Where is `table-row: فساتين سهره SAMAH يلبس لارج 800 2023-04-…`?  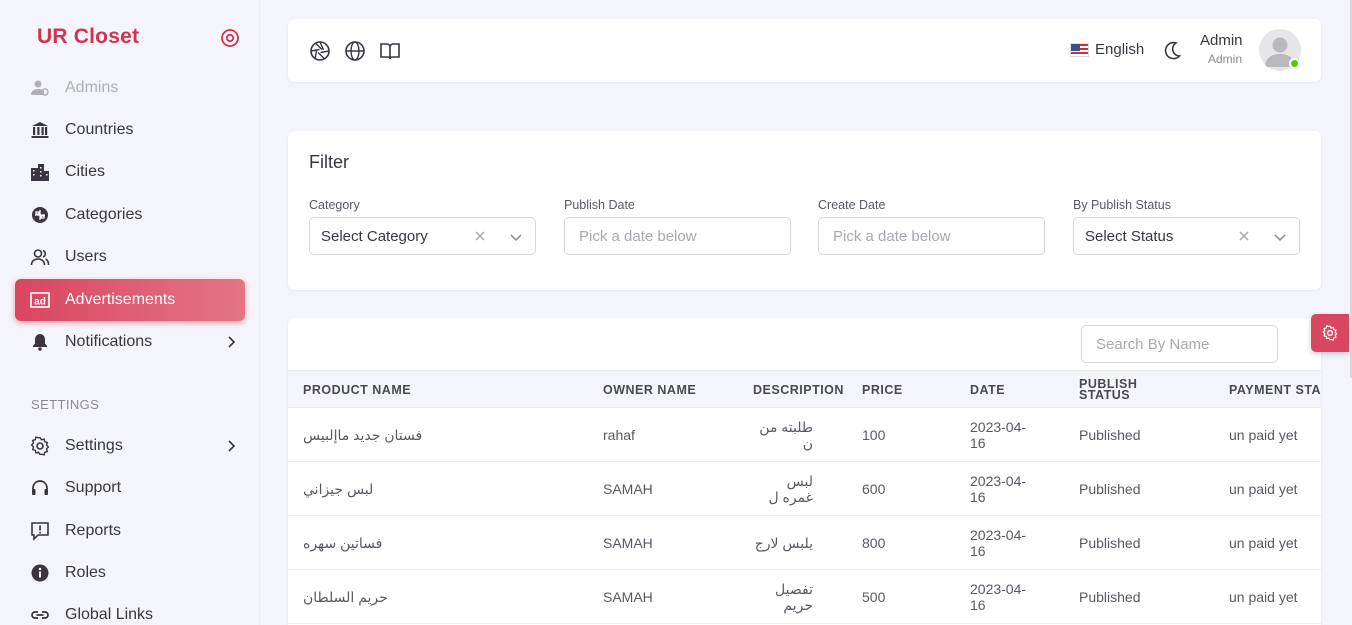 table-row: فساتين سهره SAMAH يلبس لارج 800 2023-04-… is located at coordinates (804, 543).